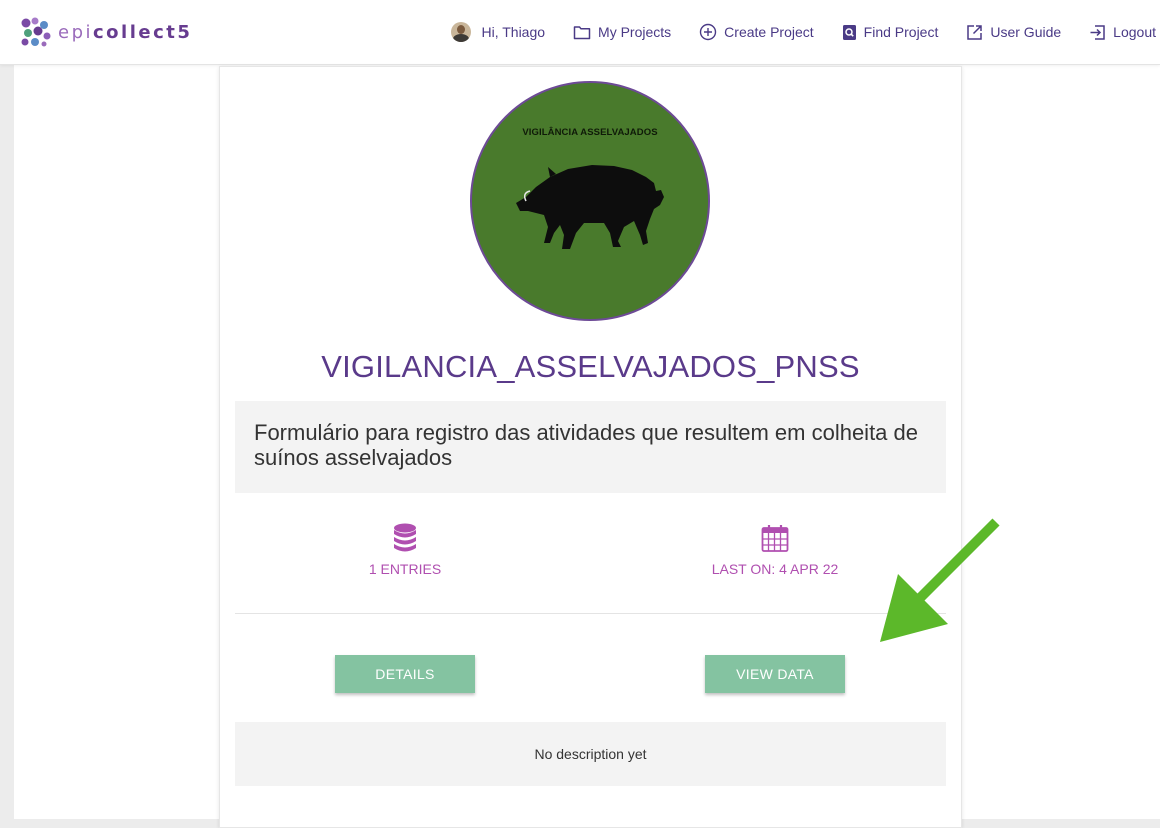  I want to click on brand-logo: epicollect5, so click(106, 32).